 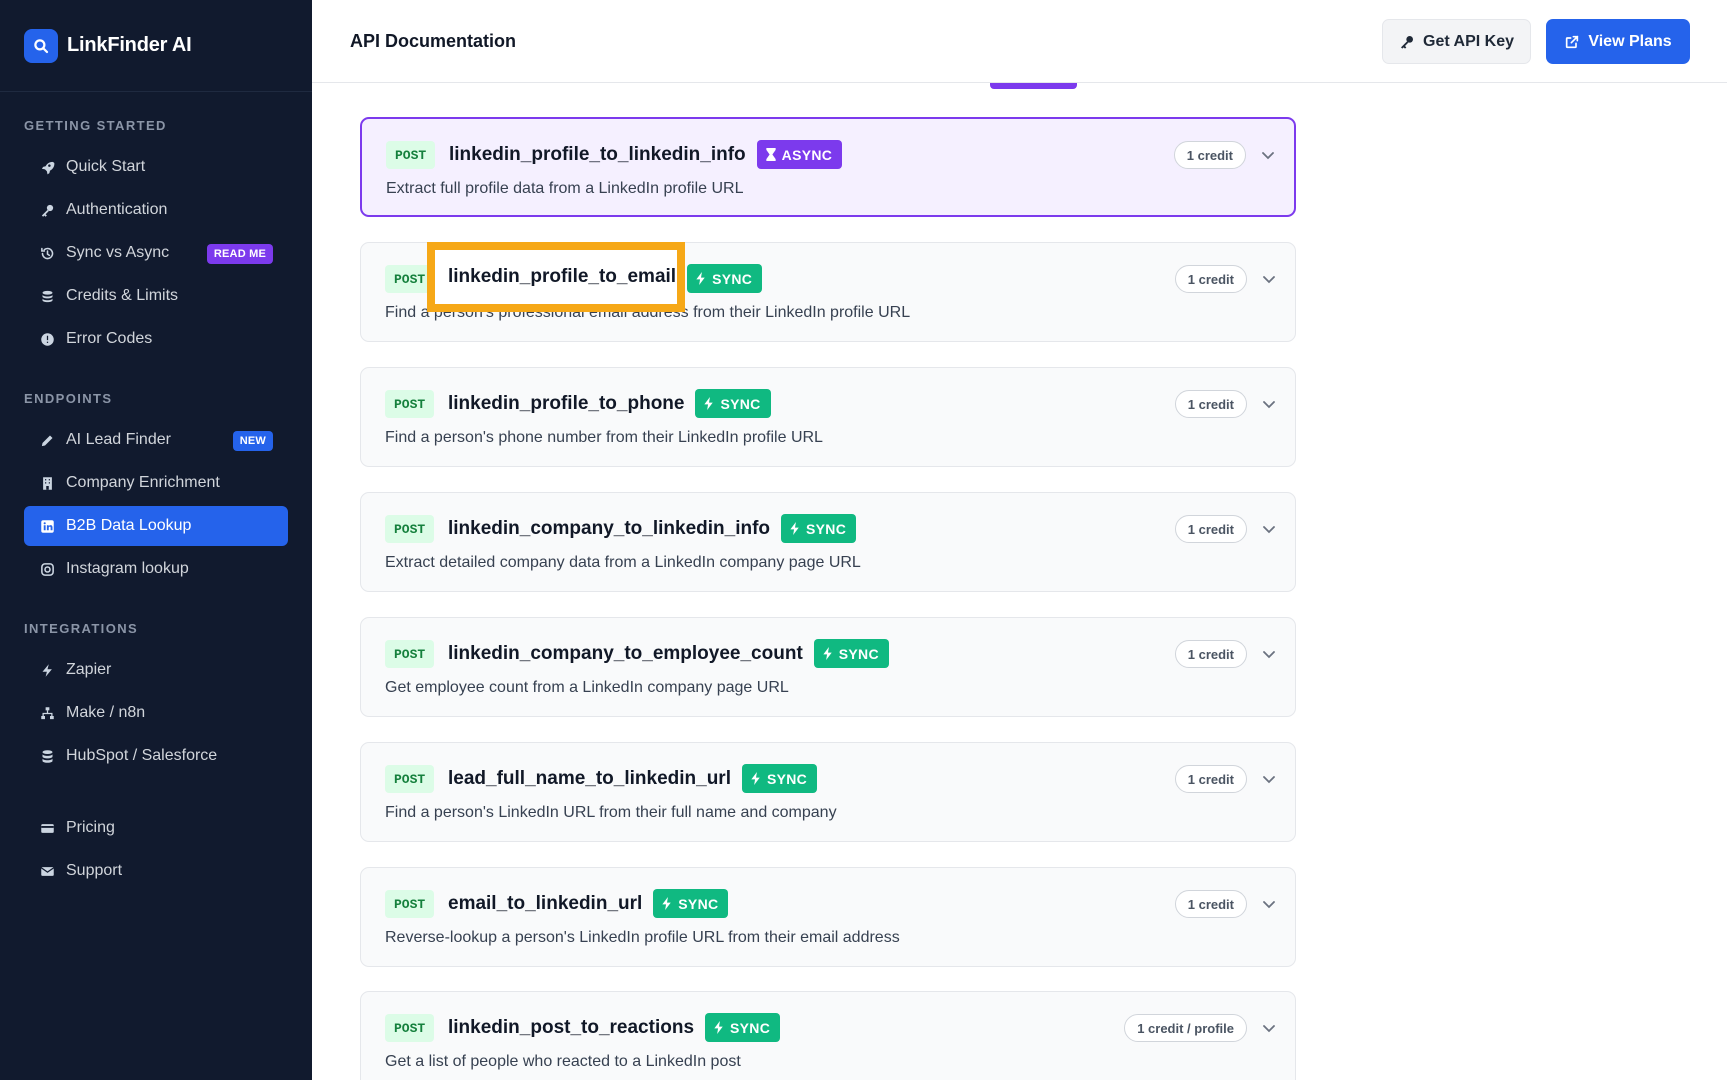 I want to click on endpoint-name: linkedin_post_to_reactions, so click(x=571, y=1027).